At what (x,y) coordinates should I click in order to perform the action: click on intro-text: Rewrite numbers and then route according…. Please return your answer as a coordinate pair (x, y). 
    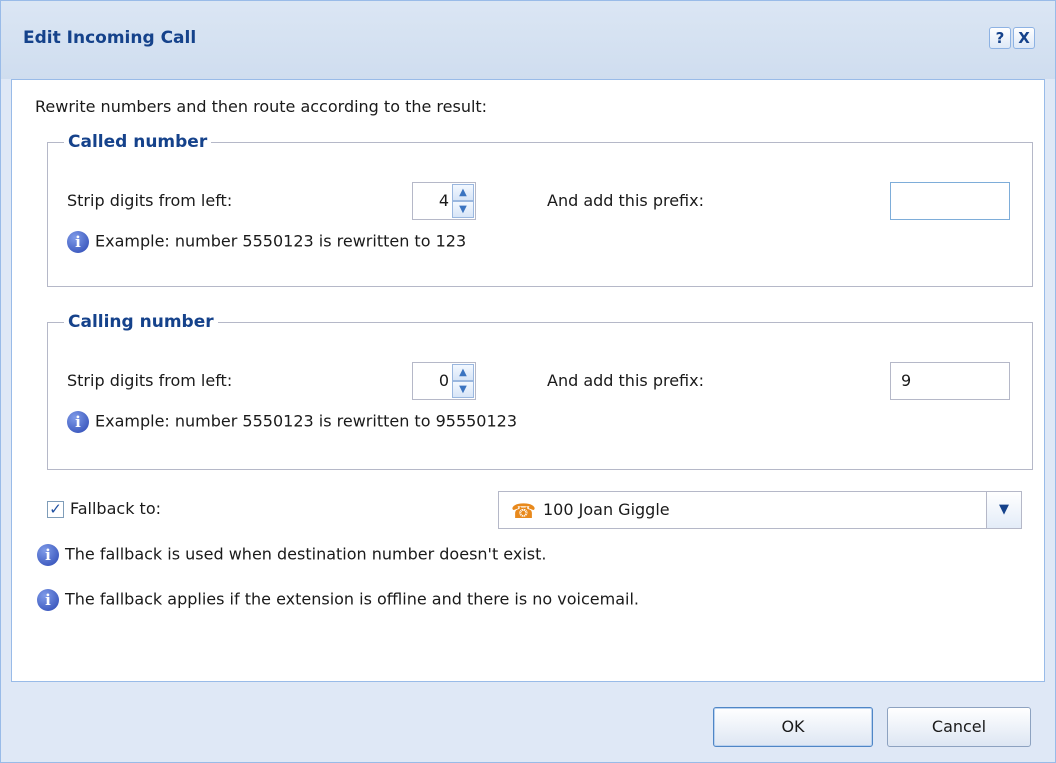
    Looking at the image, I should click on (261, 106).